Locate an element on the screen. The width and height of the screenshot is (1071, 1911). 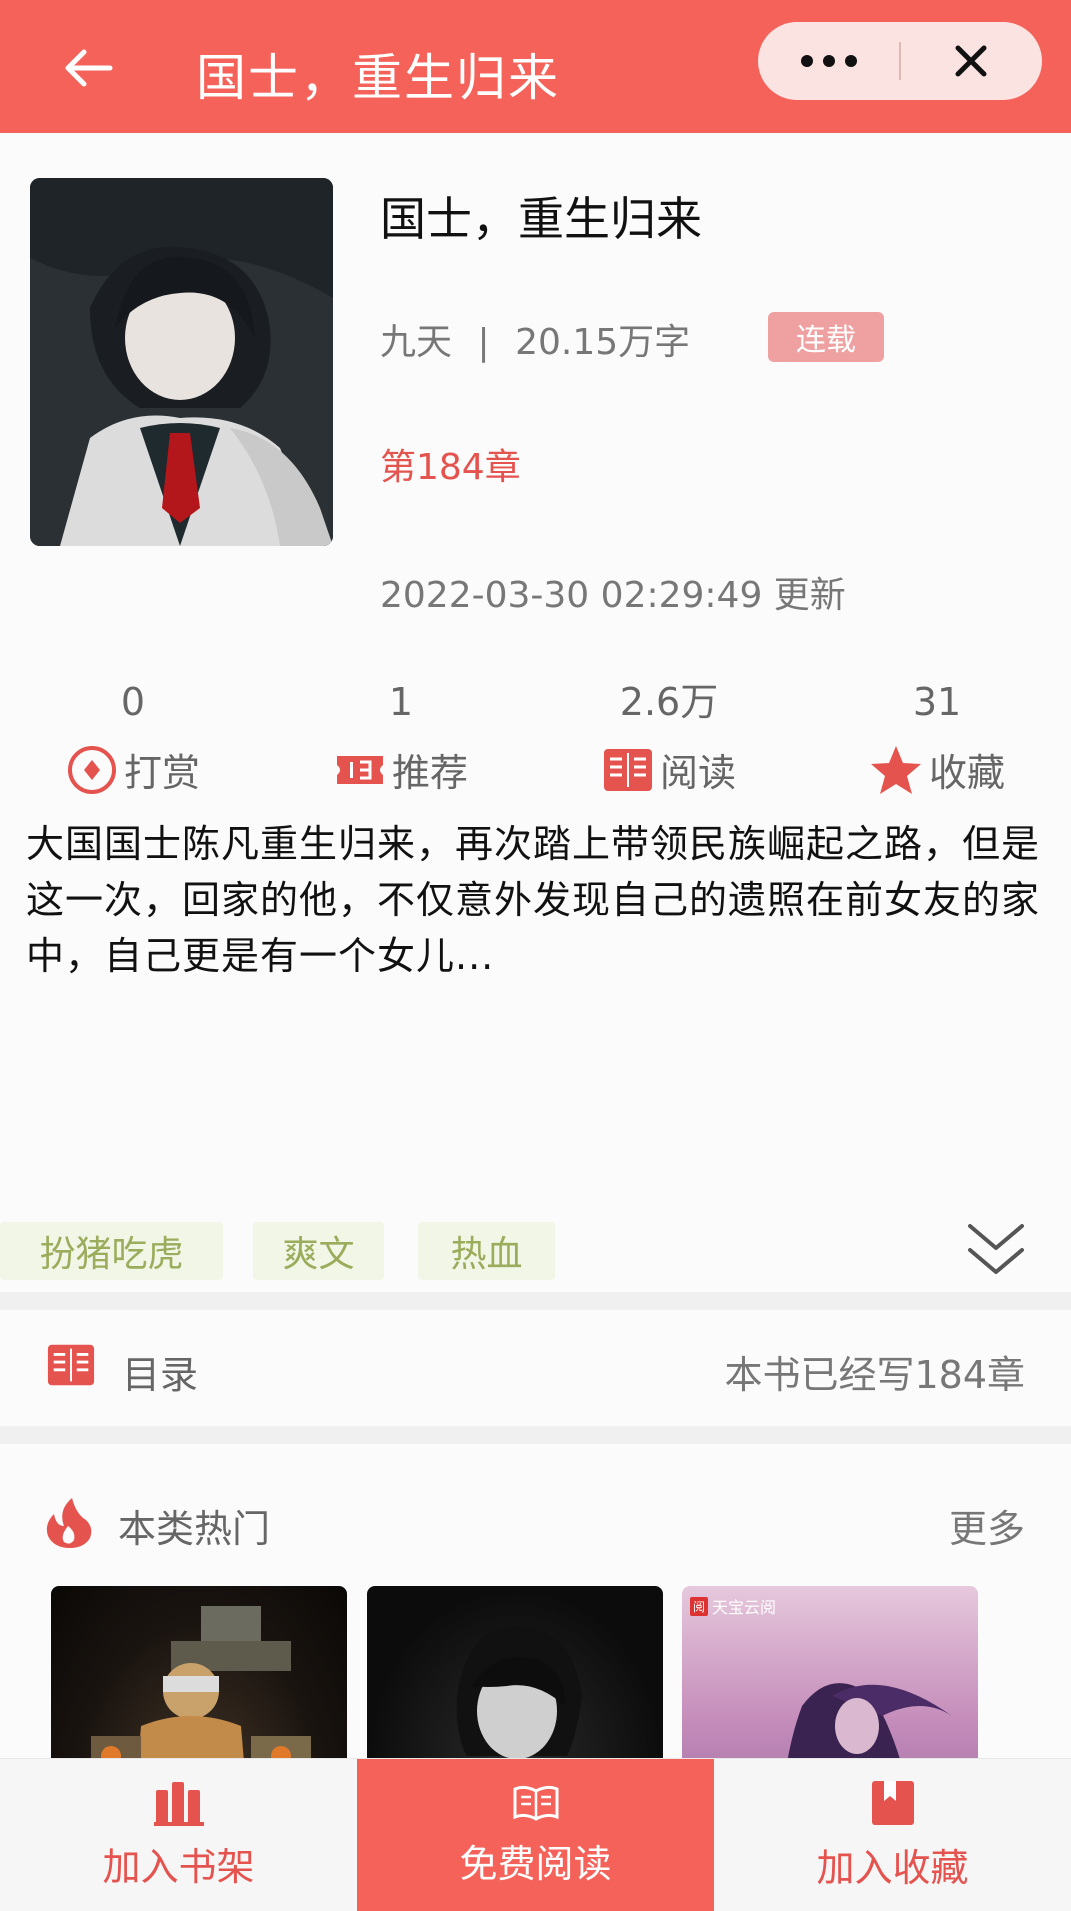
close-icon is located at coordinates (971, 61).